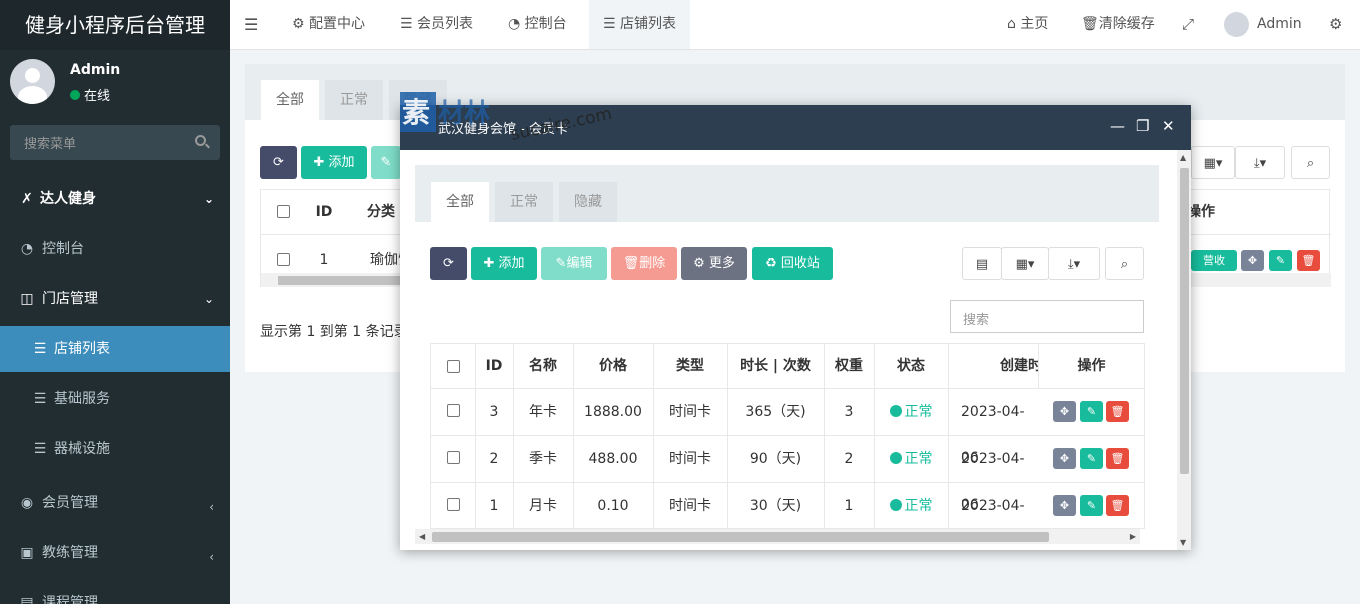 Image resolution: width=1360 pixels, height=604 pixels. What do you see at coordinates (1183, 157) in the screenshot?
I see `scroll-up-icon: ▲` at bounding box center [1183, 157].